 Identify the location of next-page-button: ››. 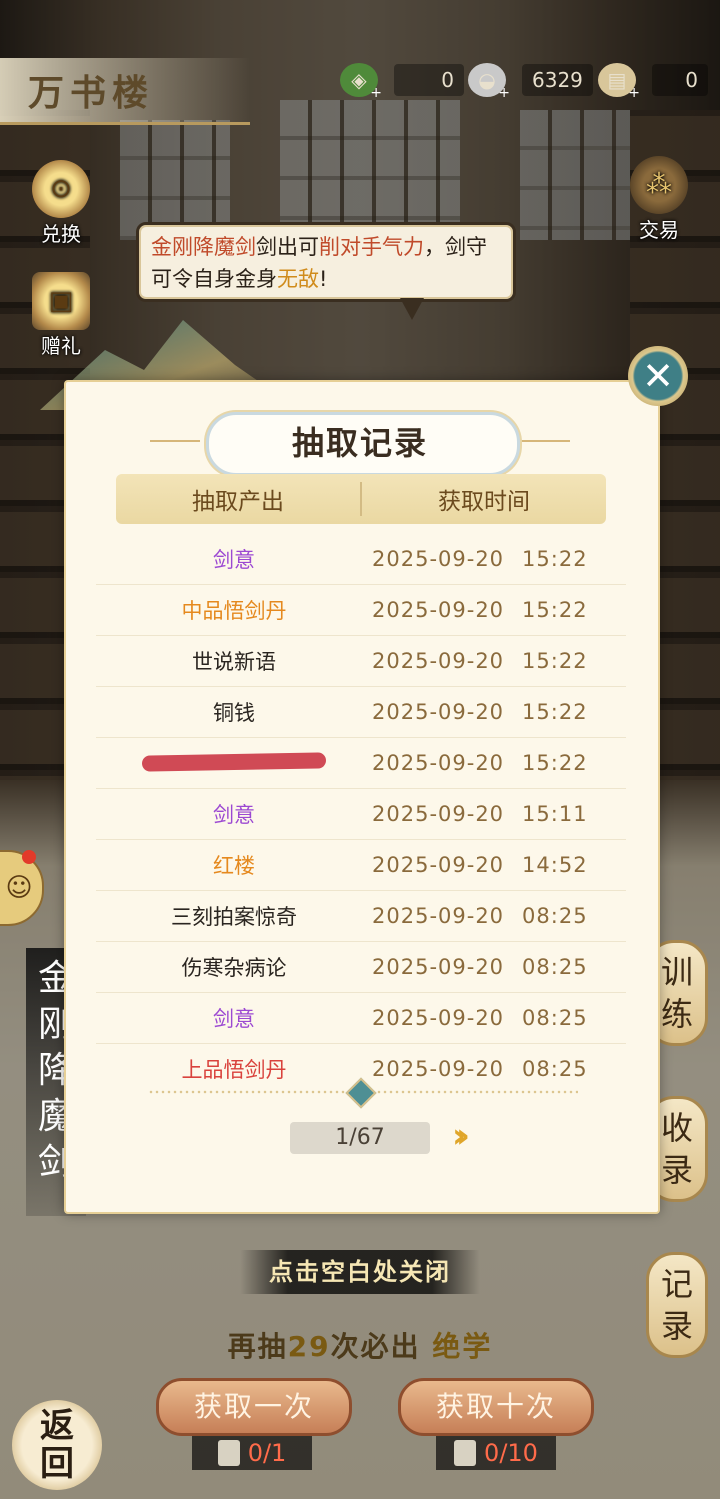
(461, 1136).